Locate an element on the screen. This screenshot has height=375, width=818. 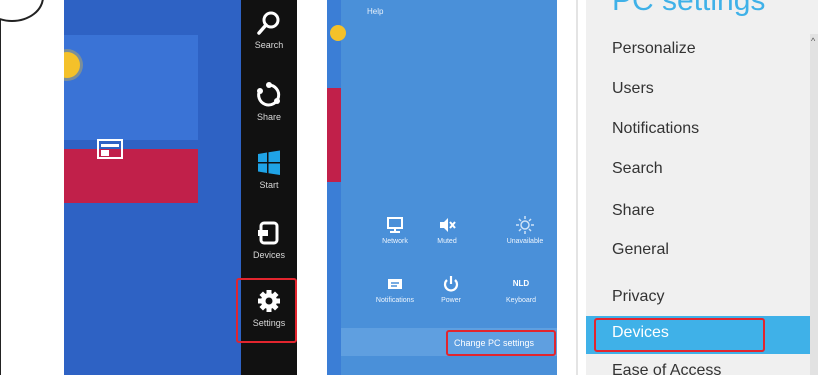
volume-button: Muted is located at coordinates (447, 230).